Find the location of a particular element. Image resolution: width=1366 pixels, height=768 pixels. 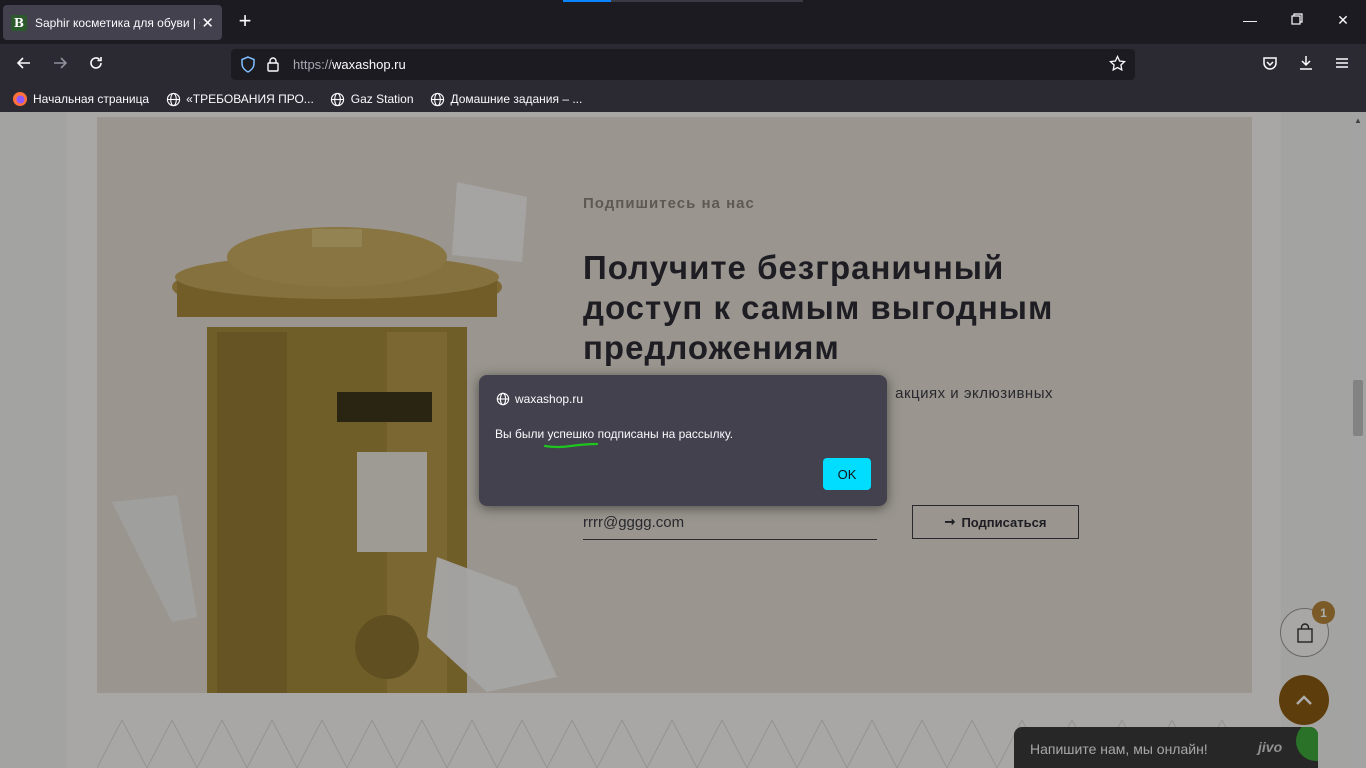

page-load-progress is located at coordinates (683, 1).